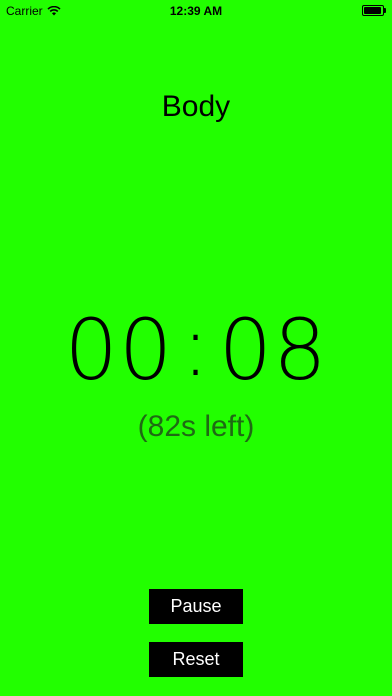  I want to click on workout-title: Body, so click(196, 106).